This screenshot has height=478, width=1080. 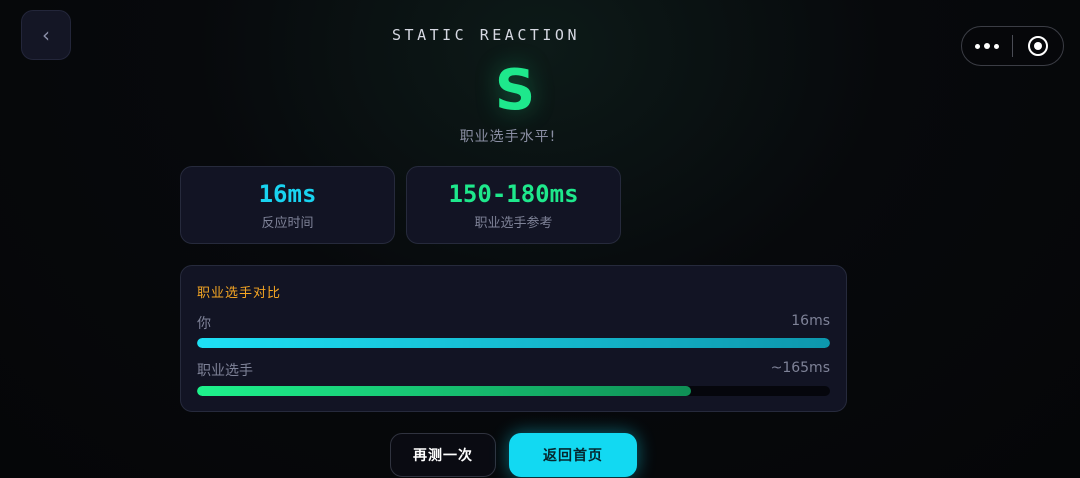 I want to click on pro-reference-card: 150-180ms 职业选手参考, so click(x=513, y=205).